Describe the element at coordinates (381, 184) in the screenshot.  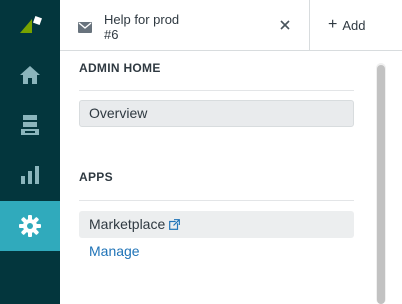
I see `scrollbar-thumb` at that location.